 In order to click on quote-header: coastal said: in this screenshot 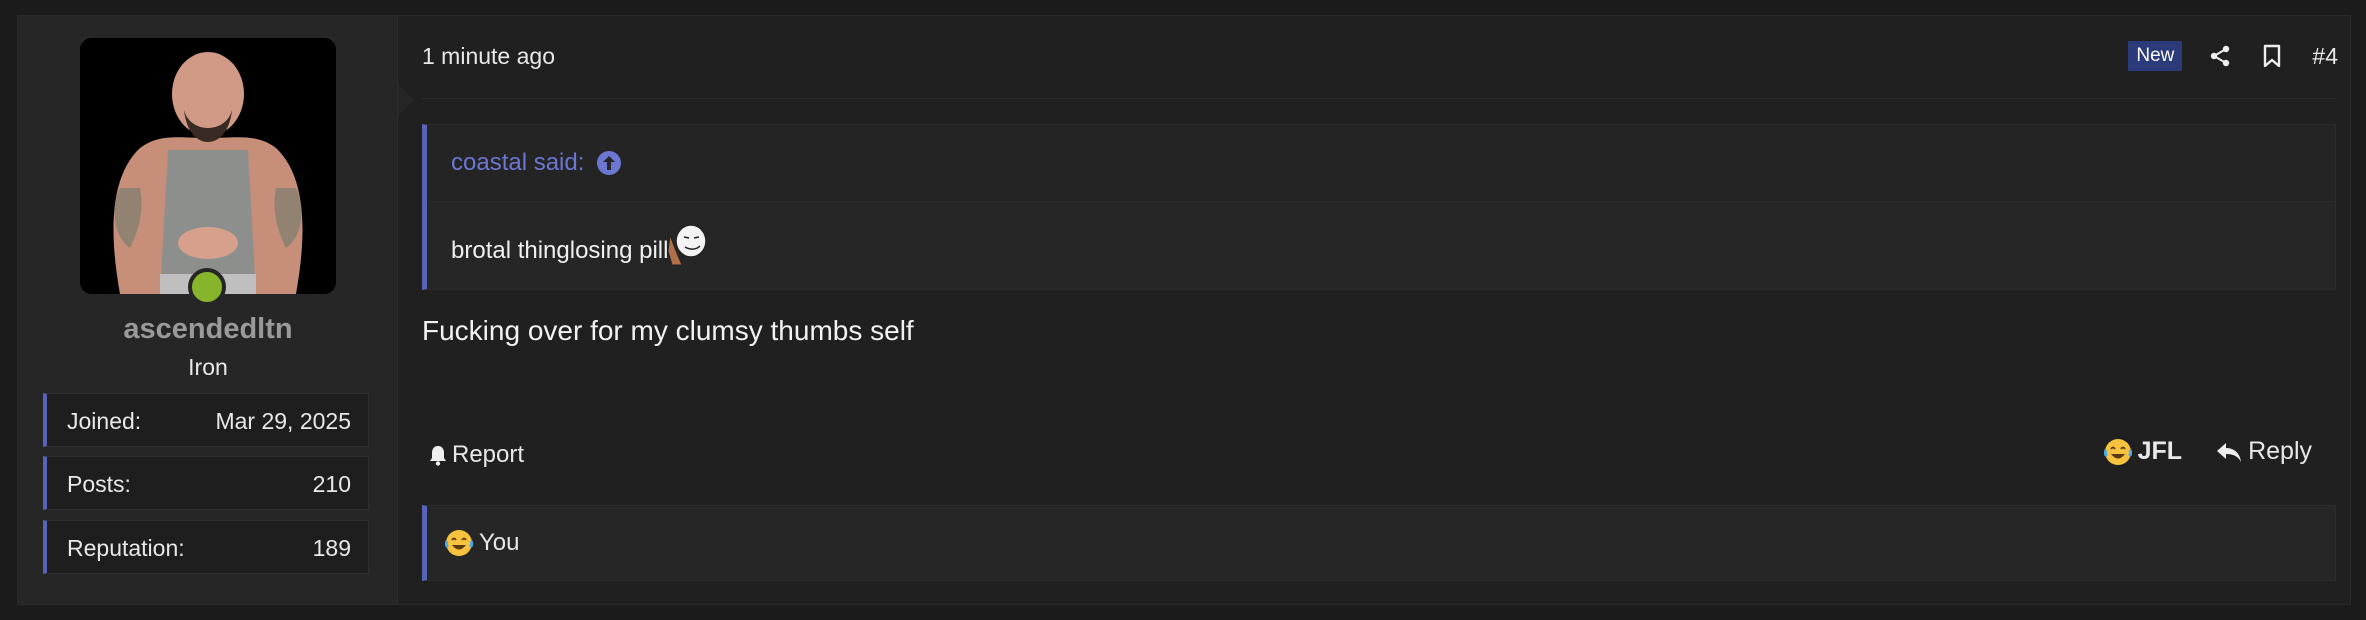, I will do `click(1381, 163)`.